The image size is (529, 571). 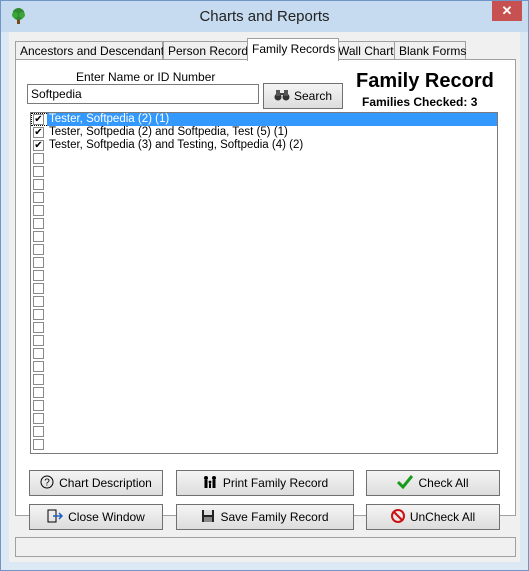 I want to click on title-bar: Charts and Reports ✕, so click(x=264, y=16).